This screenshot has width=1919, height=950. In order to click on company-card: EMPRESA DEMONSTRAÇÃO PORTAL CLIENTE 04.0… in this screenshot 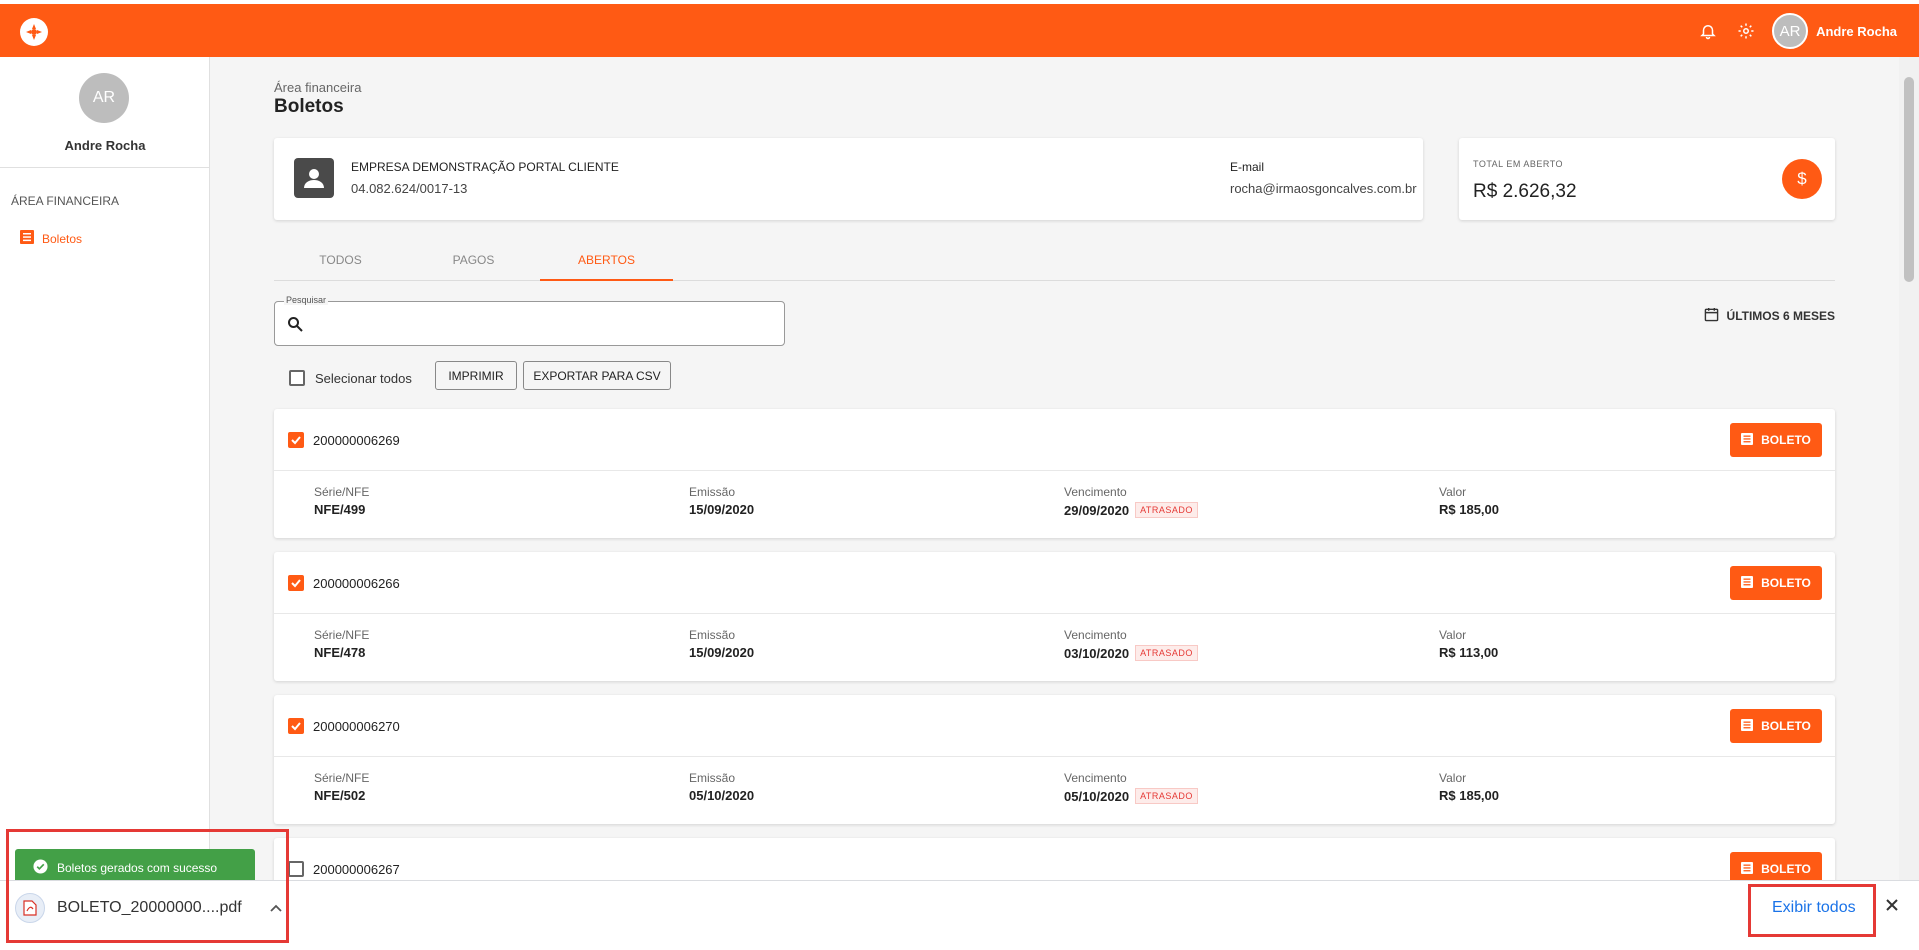, I will do `click(848, 179)`.